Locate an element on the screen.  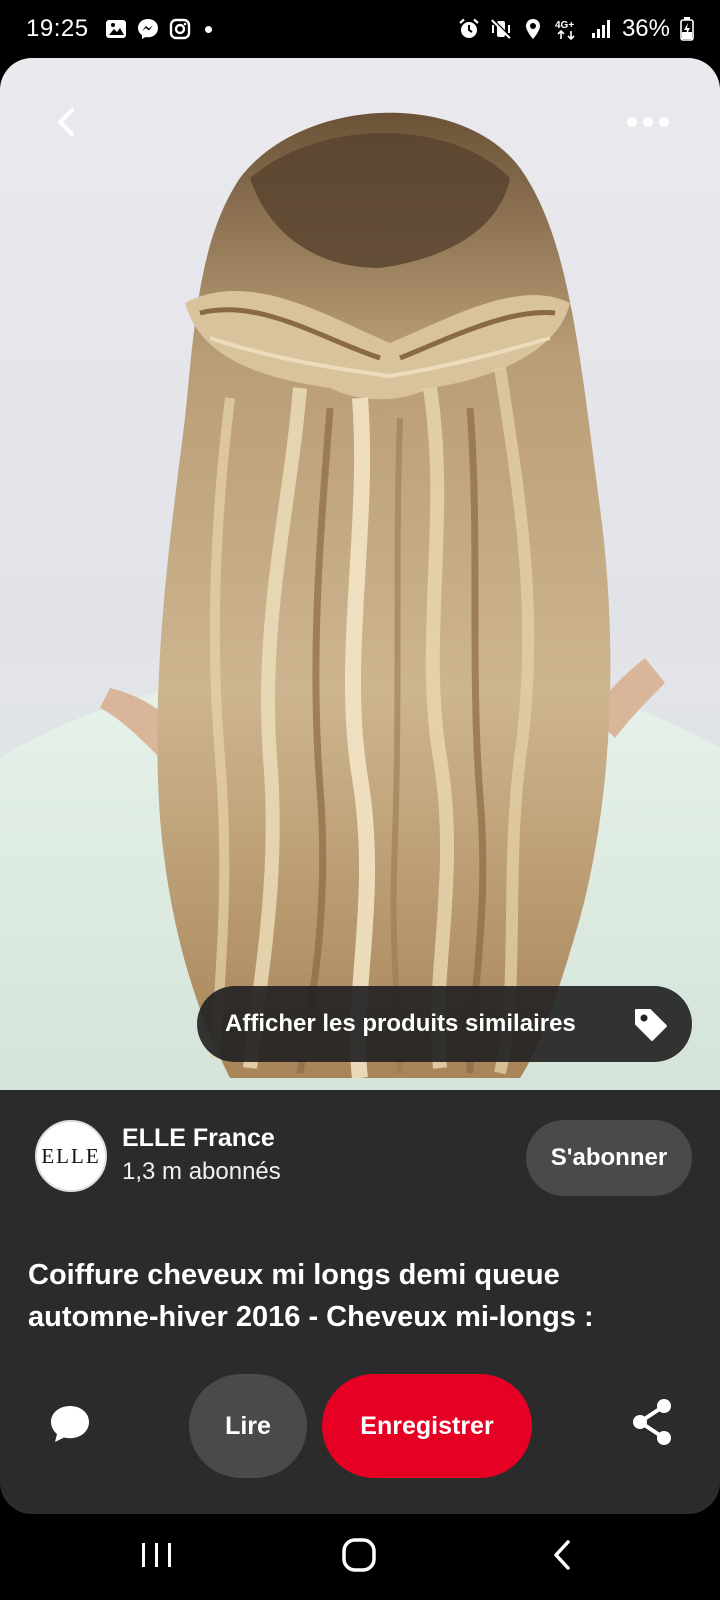
avatar-logo-text: ELLE is located at coordinates (71, 1155).